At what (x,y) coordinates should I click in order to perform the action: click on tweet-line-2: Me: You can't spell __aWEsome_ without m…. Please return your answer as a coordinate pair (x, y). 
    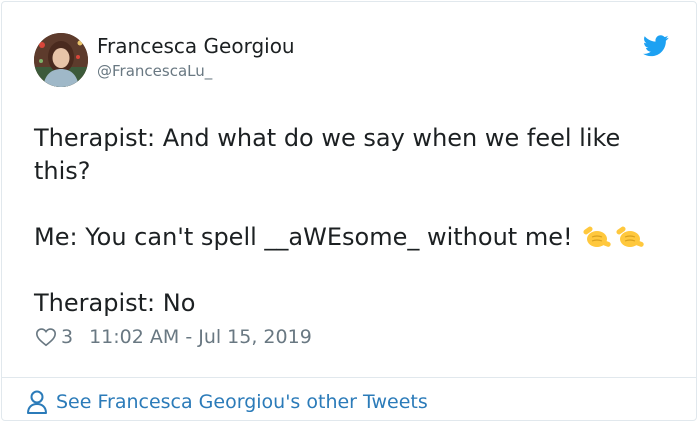
    Looking at the image, I should click on (354, 237).